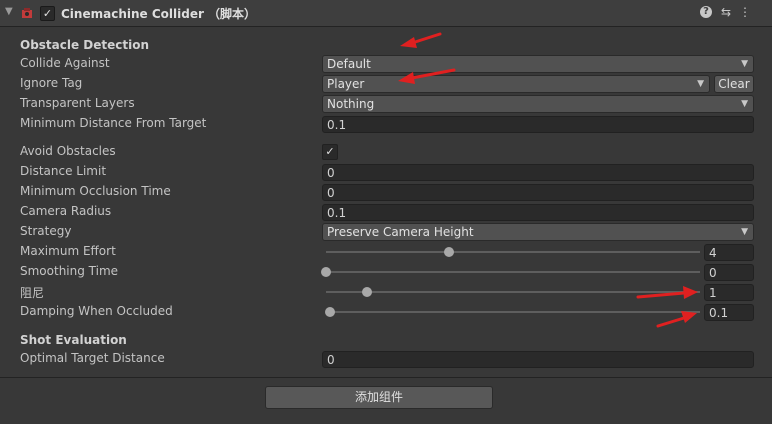  Describe the element at coordinates (729, 292) in the screenshot. I see `damping-input: 1` at that location.